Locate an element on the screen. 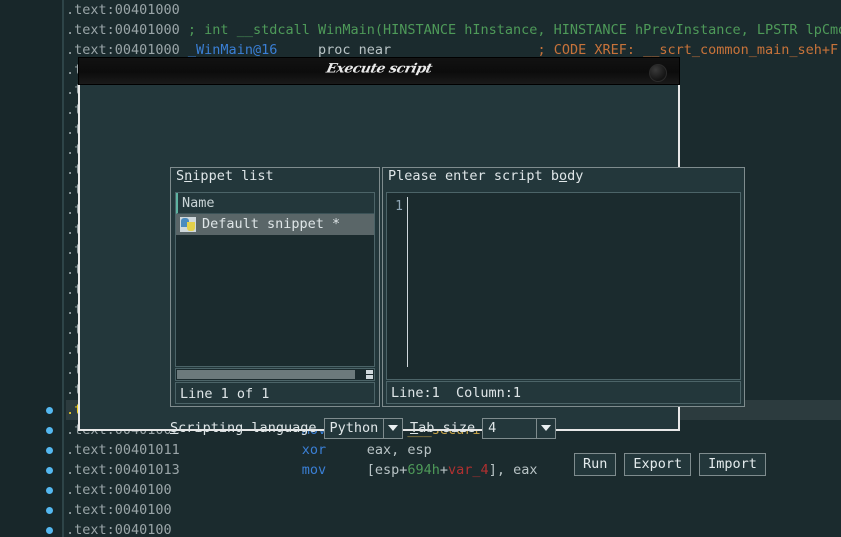  snippet-rows: Default snippet * is located at coordinates (275, 224).